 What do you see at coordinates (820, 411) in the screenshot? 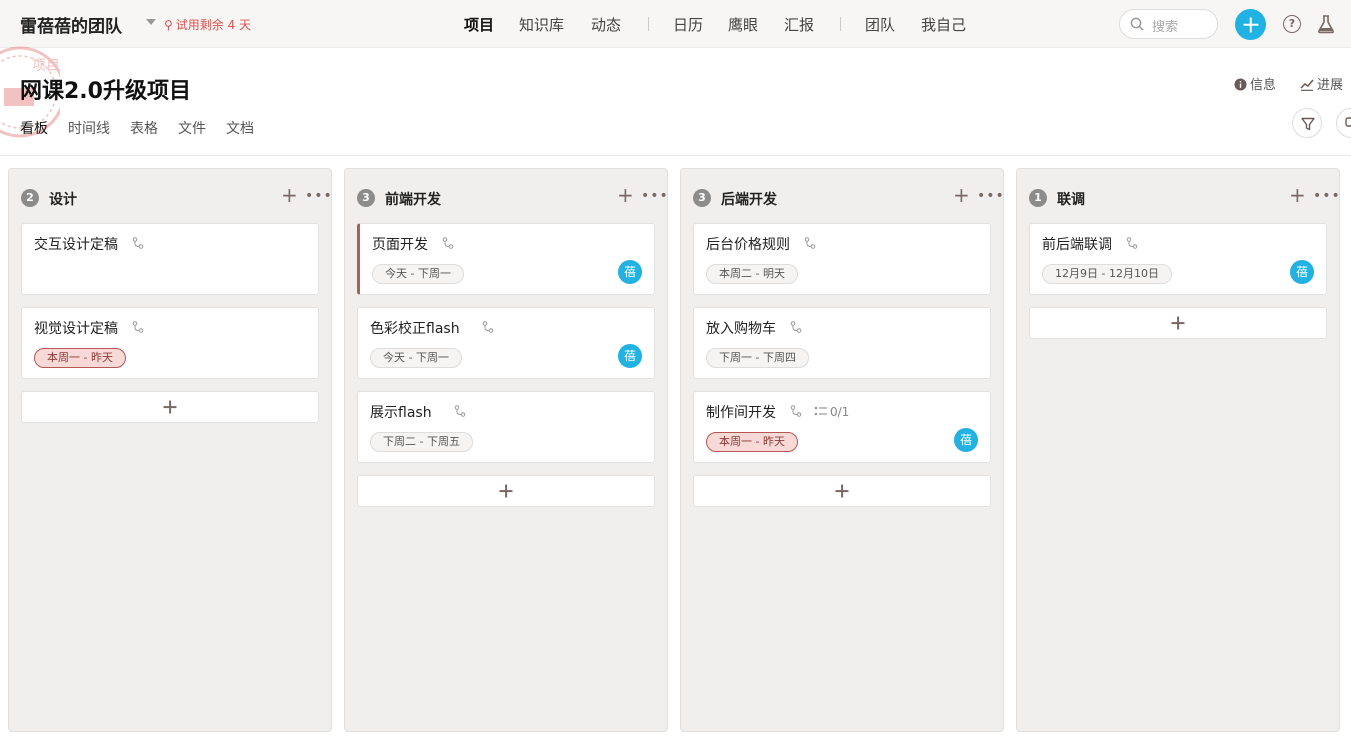
I see `subtask-list-icon` at bounding box center [820, 411].